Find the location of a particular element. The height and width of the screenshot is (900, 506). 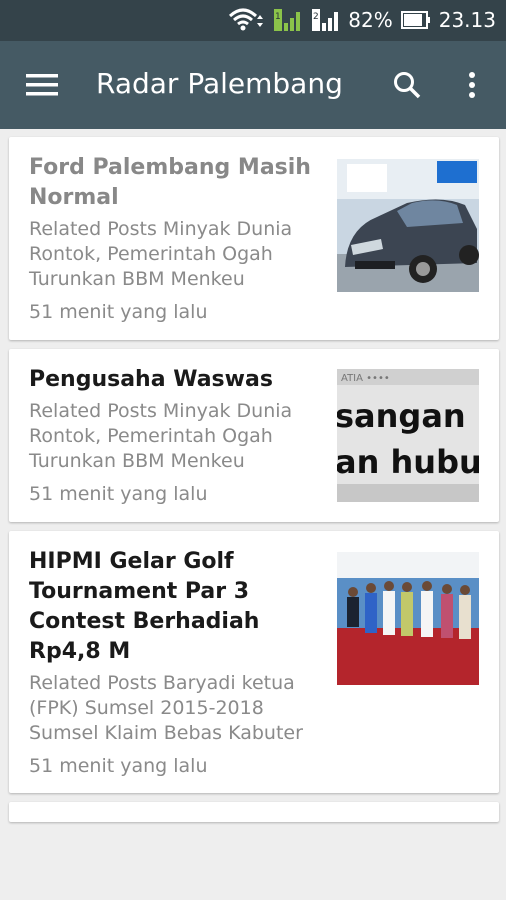

group-photo-icon is located at coordinates (408, 618).